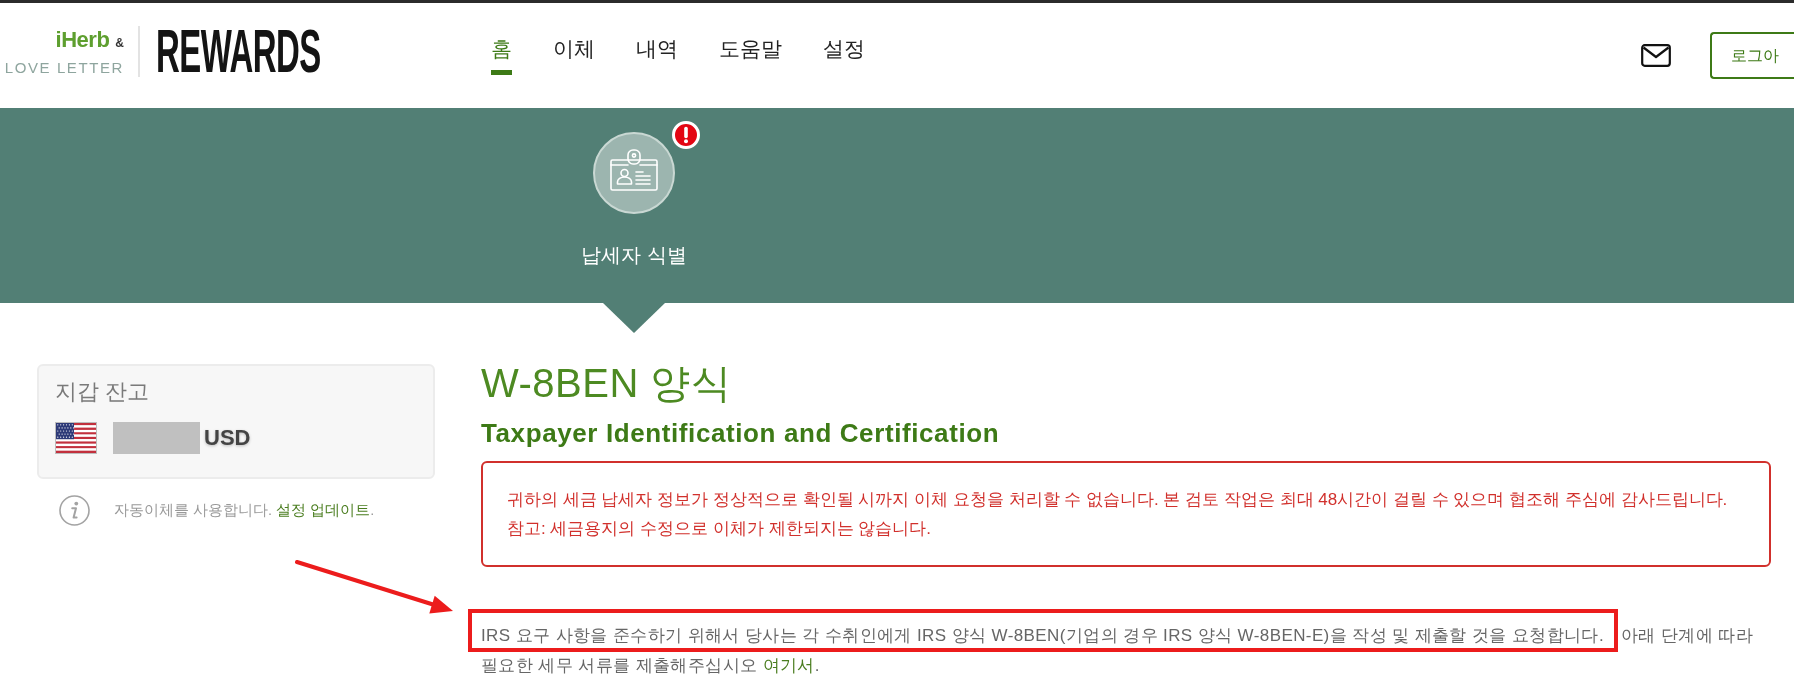 The width and height of the screenshot is (1794, 699). Describe the element at coordinates (1687, 636) in the screenshot. I see `instruction-text: 아래 단계에 따라` at that location.